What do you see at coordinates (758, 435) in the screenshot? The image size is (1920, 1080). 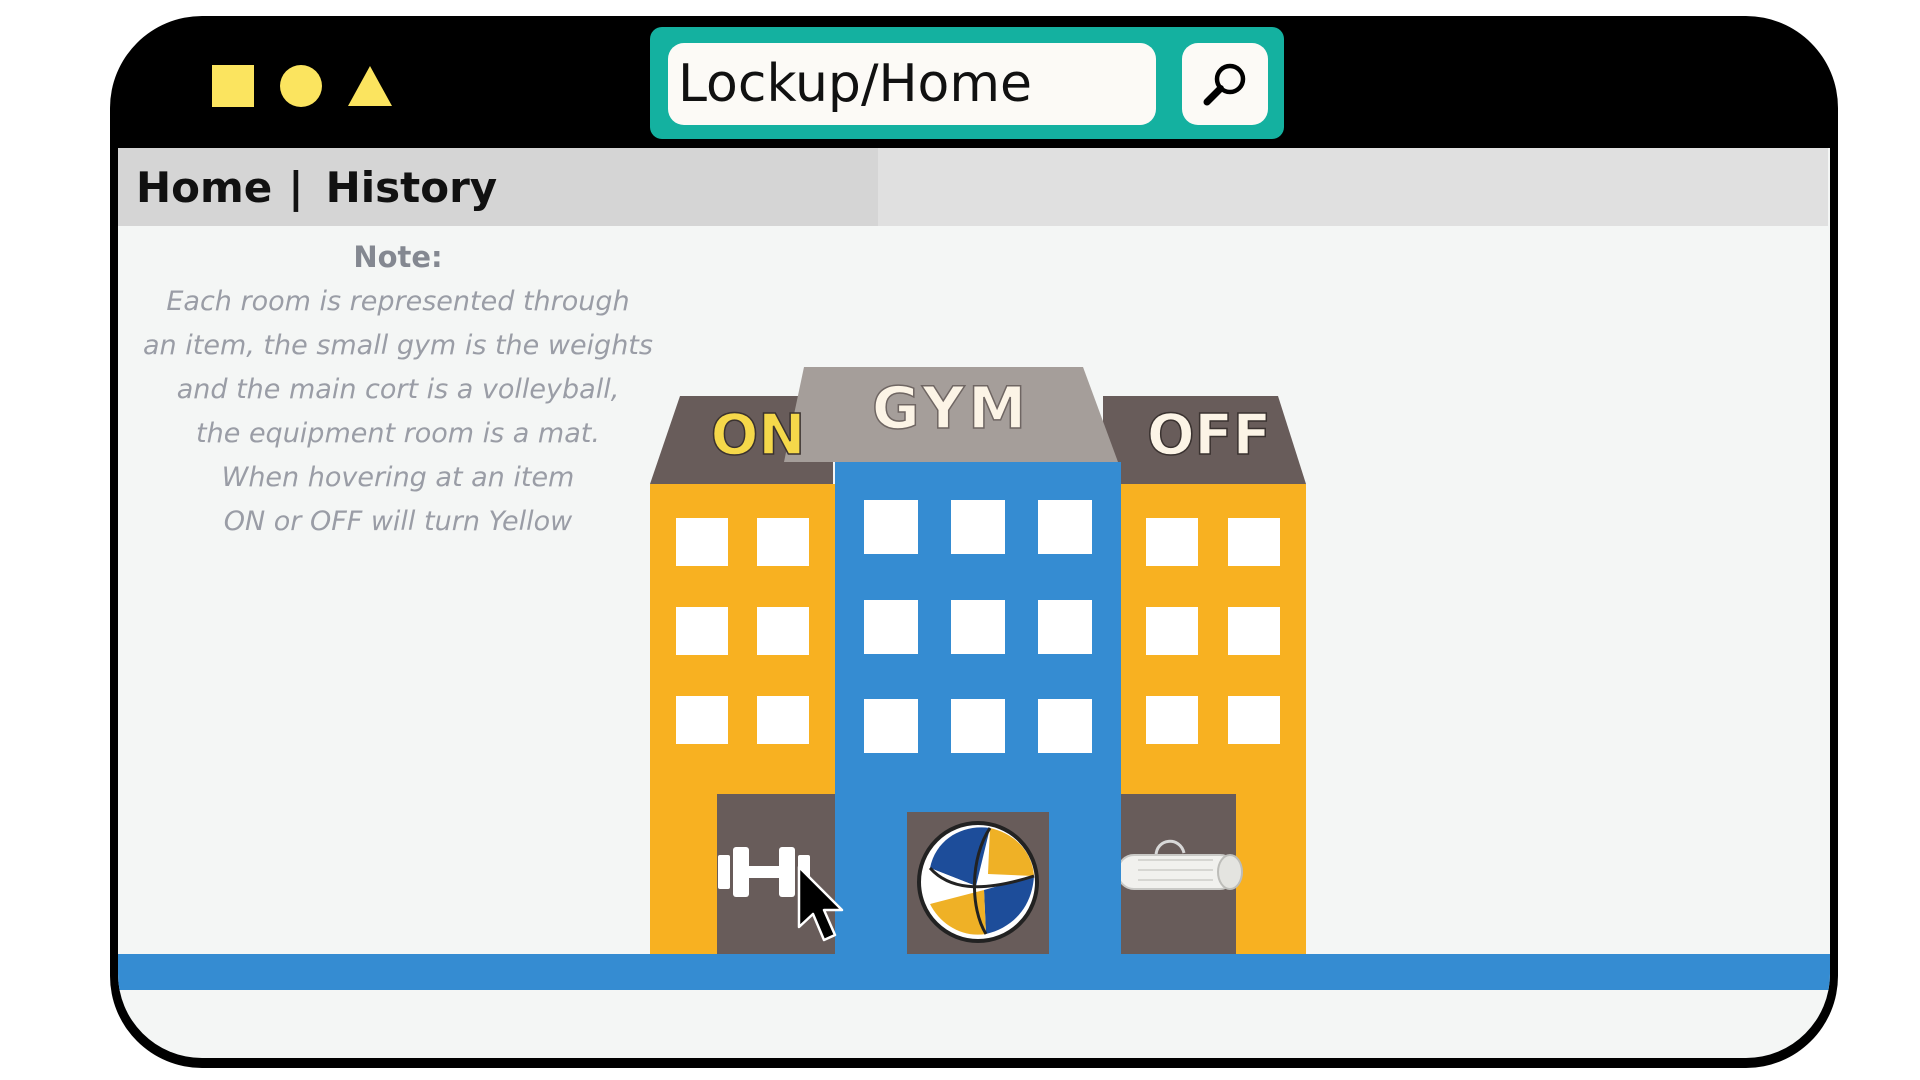 I see `on-sign: ON` at bounding box center [758, 435].